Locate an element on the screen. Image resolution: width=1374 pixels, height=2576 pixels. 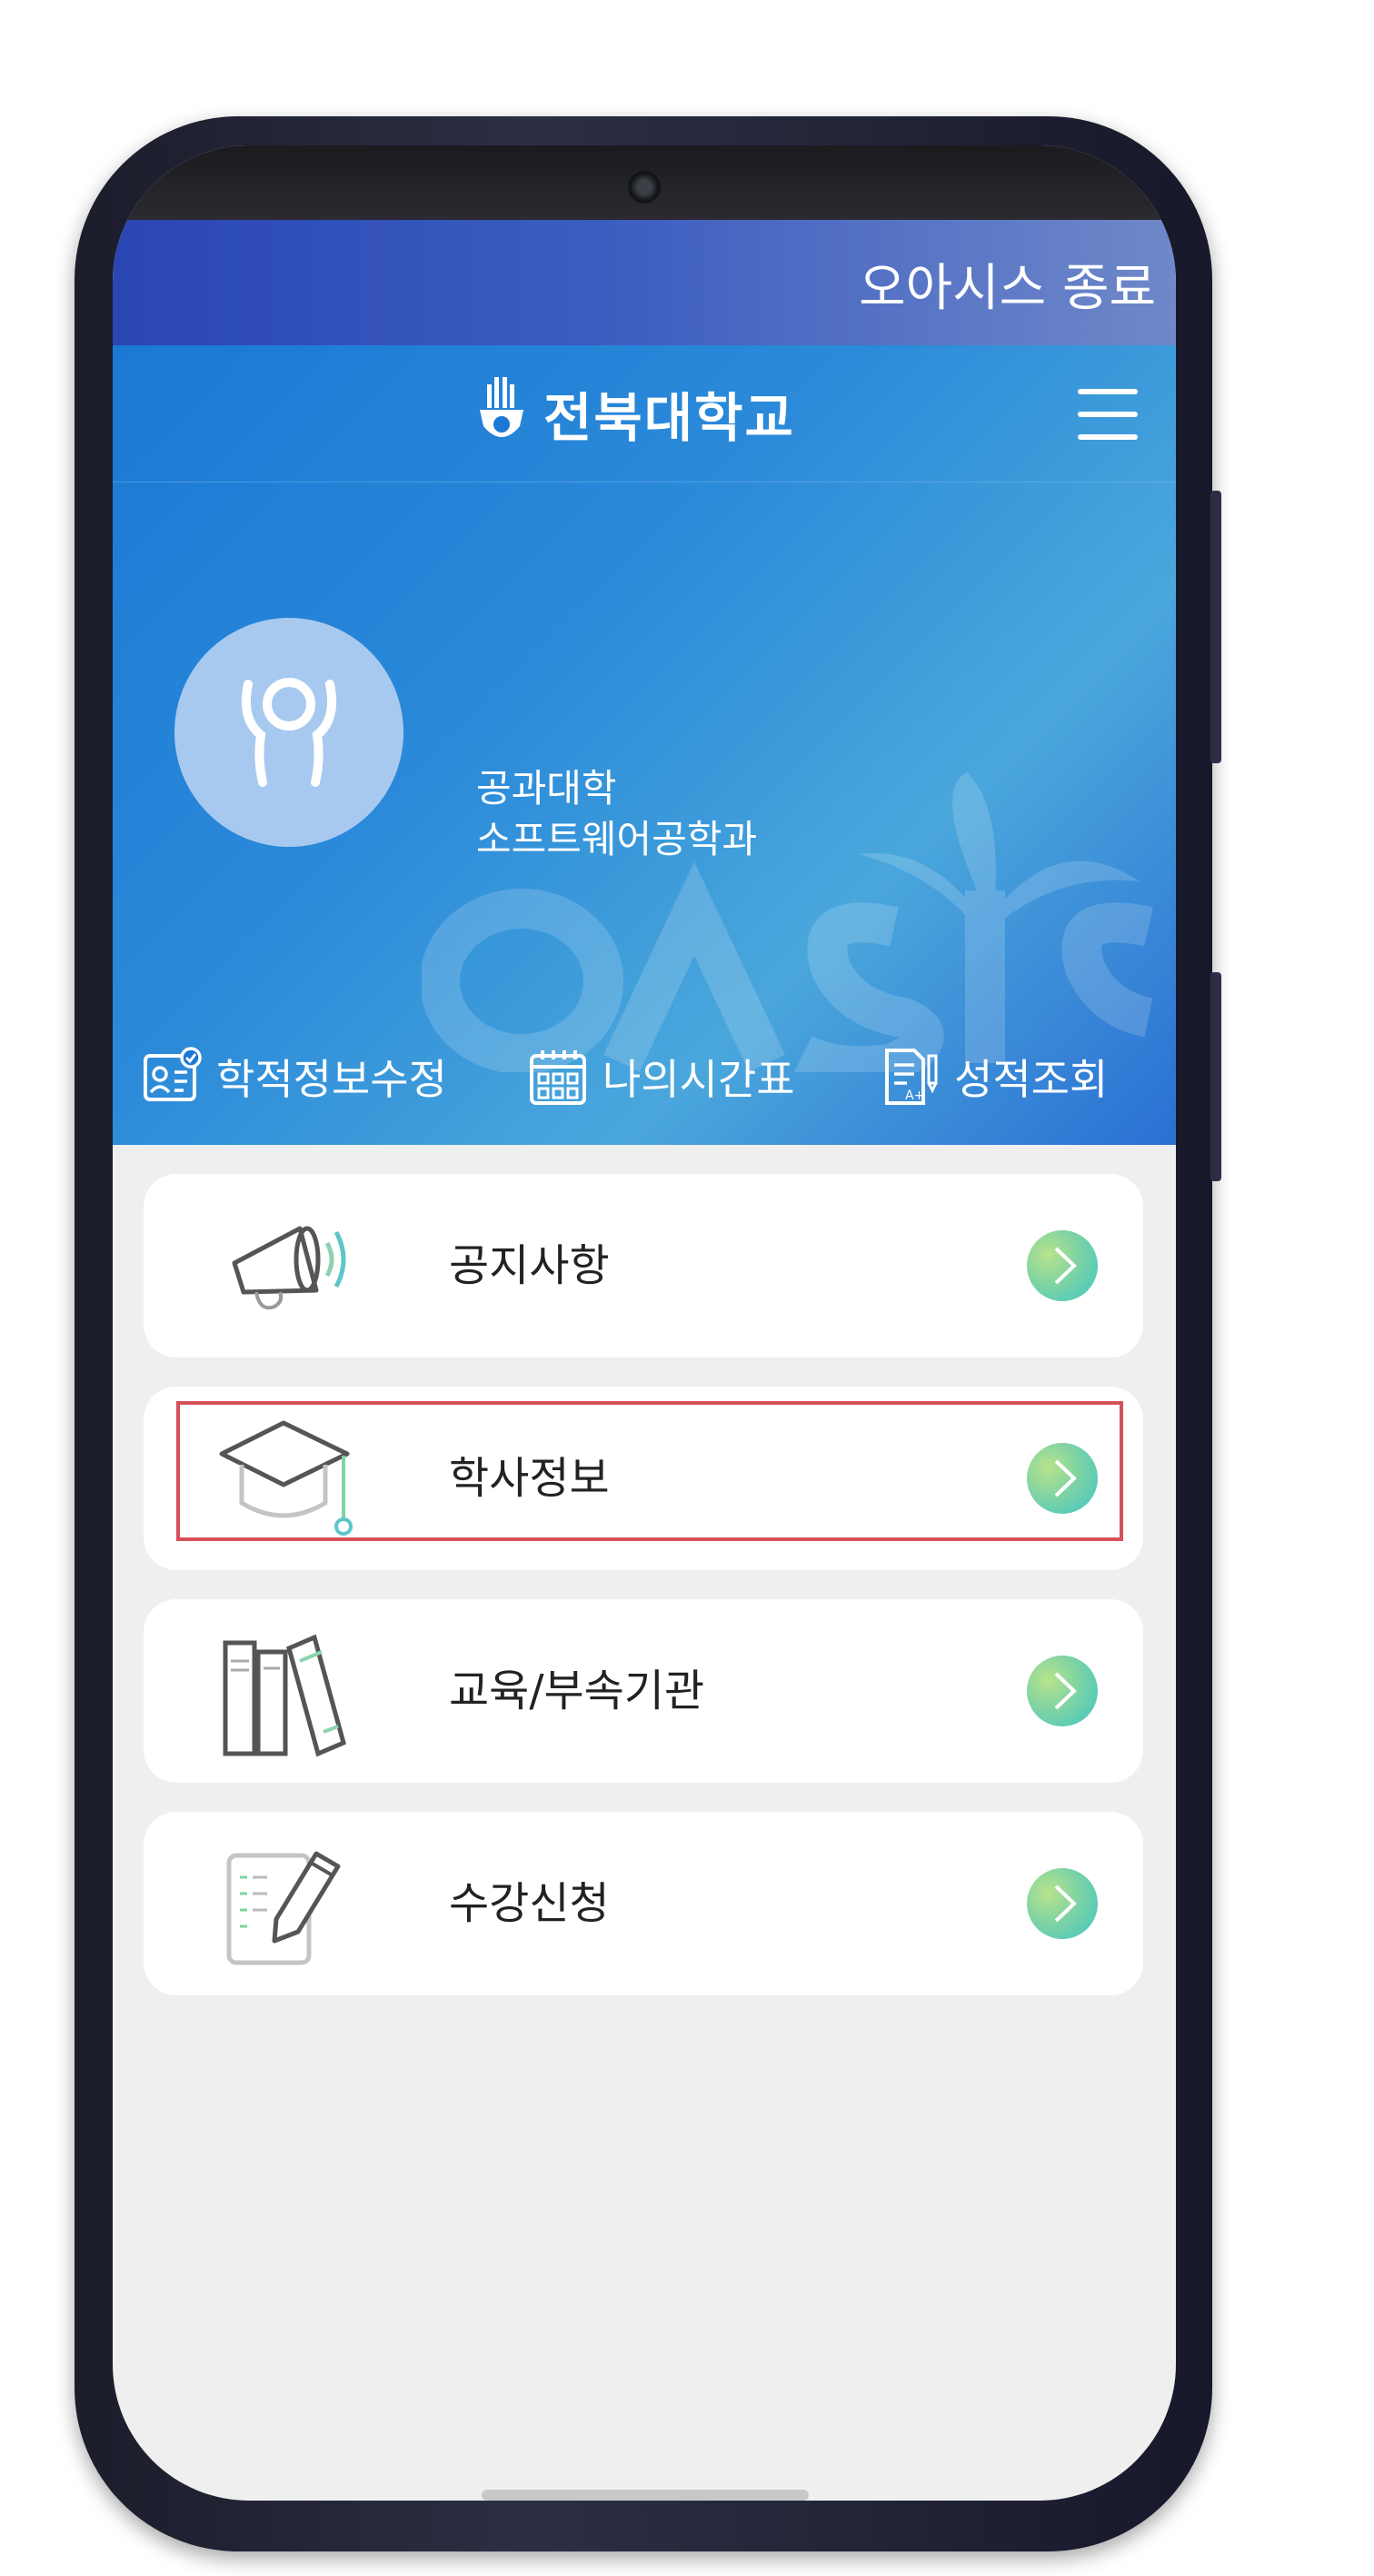
menu-item-label: 학사정보 is located at coordinates (529, 1478).